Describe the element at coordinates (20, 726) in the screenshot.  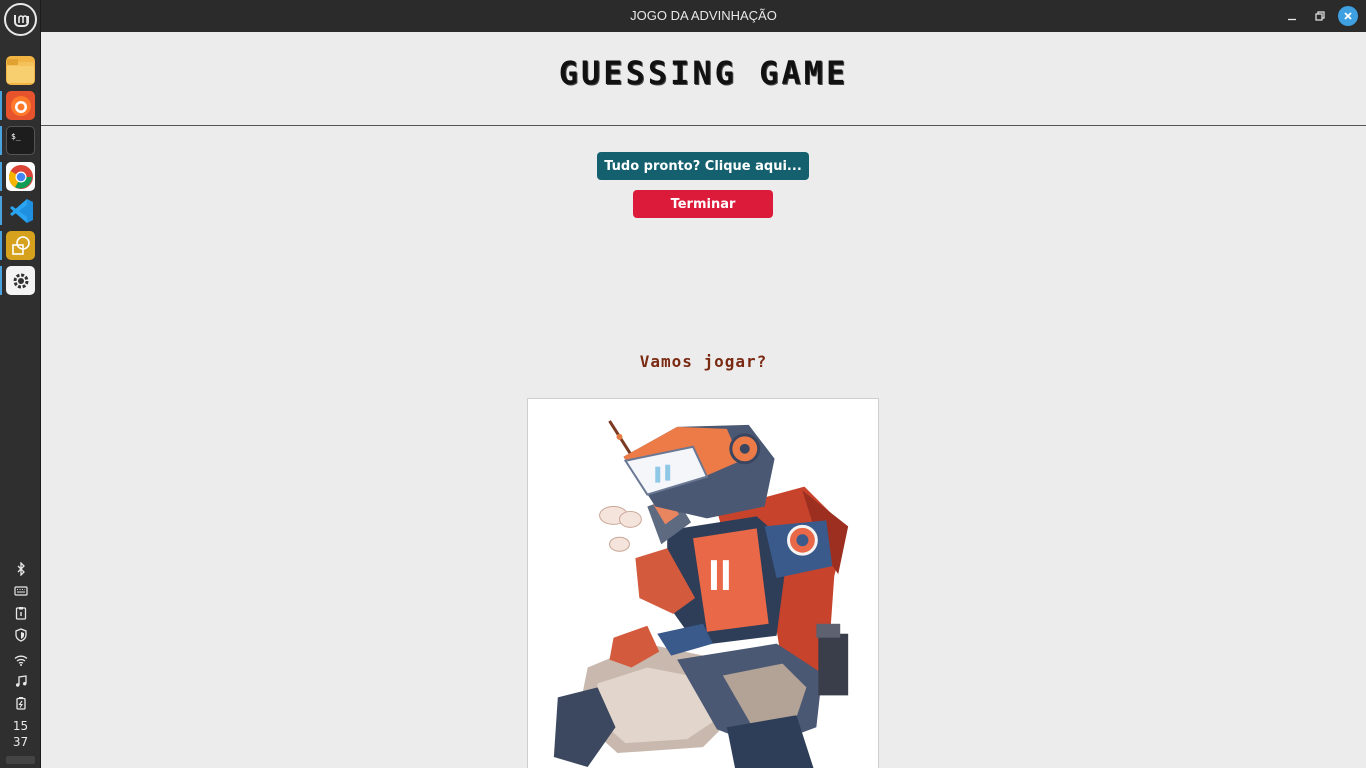
I see `clock-hour: 15` at that location.